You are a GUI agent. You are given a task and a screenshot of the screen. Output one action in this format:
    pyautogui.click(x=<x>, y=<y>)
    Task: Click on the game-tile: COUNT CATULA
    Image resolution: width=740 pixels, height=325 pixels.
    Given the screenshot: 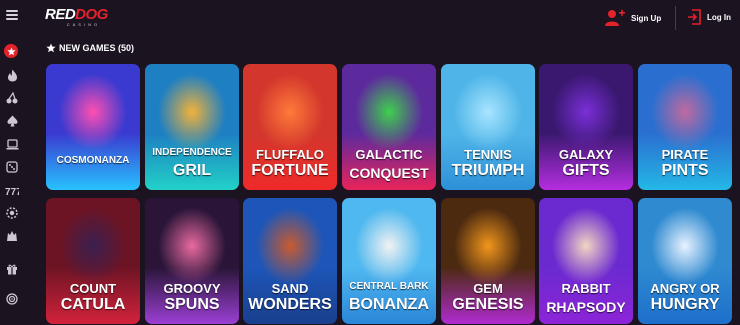 What is the action you would take?
    pyautogui.click(x=93, y=261)
    